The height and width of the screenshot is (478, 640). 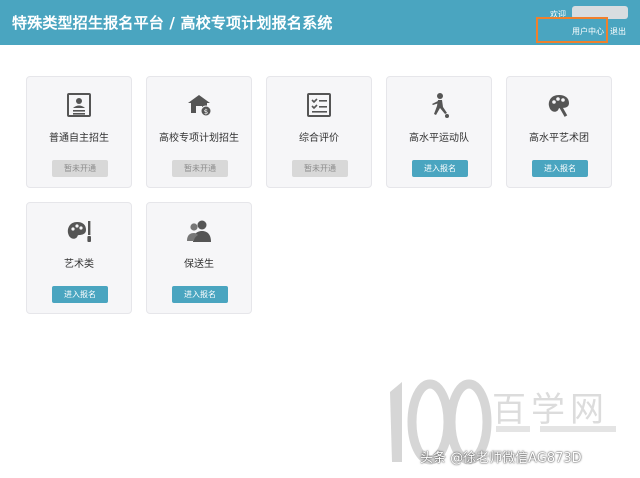 I want to click on watermark-text: 百学网, so click(x=550, y=410).